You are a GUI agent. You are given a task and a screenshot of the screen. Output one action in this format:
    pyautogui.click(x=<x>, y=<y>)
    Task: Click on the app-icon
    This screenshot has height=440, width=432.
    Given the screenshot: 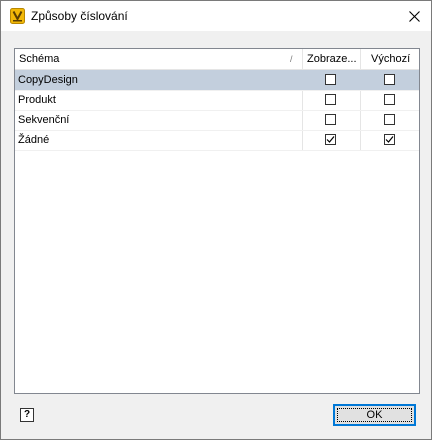 What is the action you would take?
    pyautogui.click(x=17, y=16)
    